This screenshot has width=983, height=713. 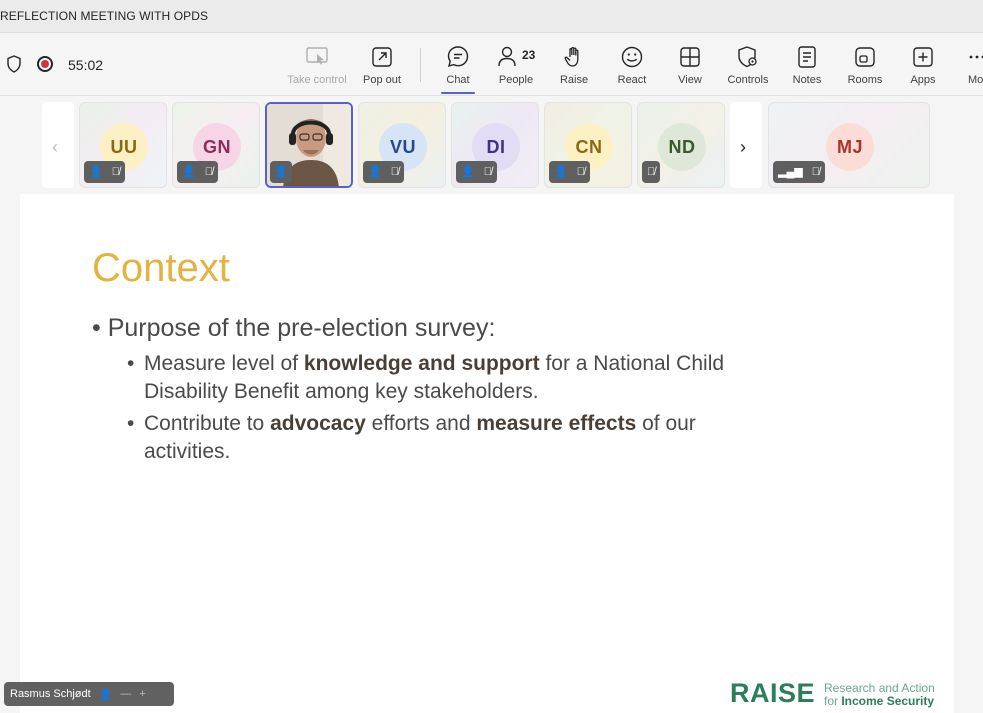 I want to click on shield-gear-icon, so click(x=747, y=57).